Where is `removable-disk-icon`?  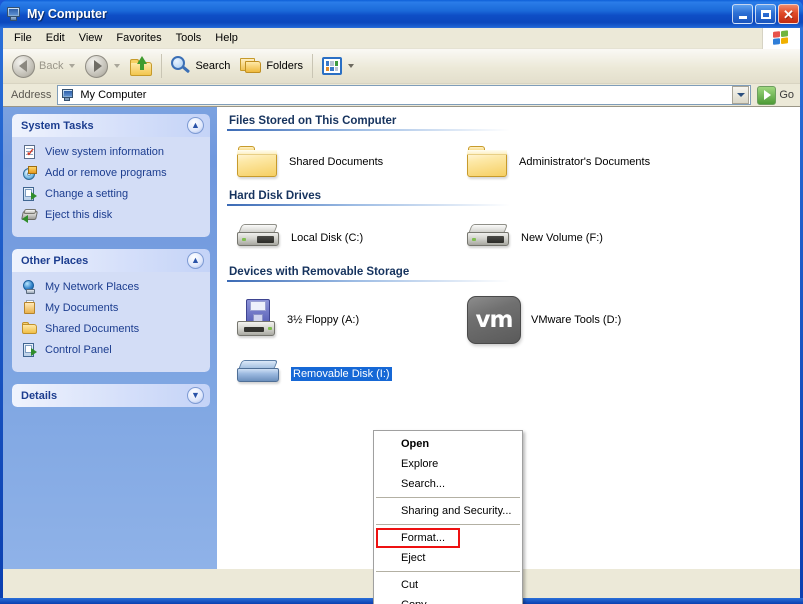 removable-disk-icon is located at coordinates (259, 374).